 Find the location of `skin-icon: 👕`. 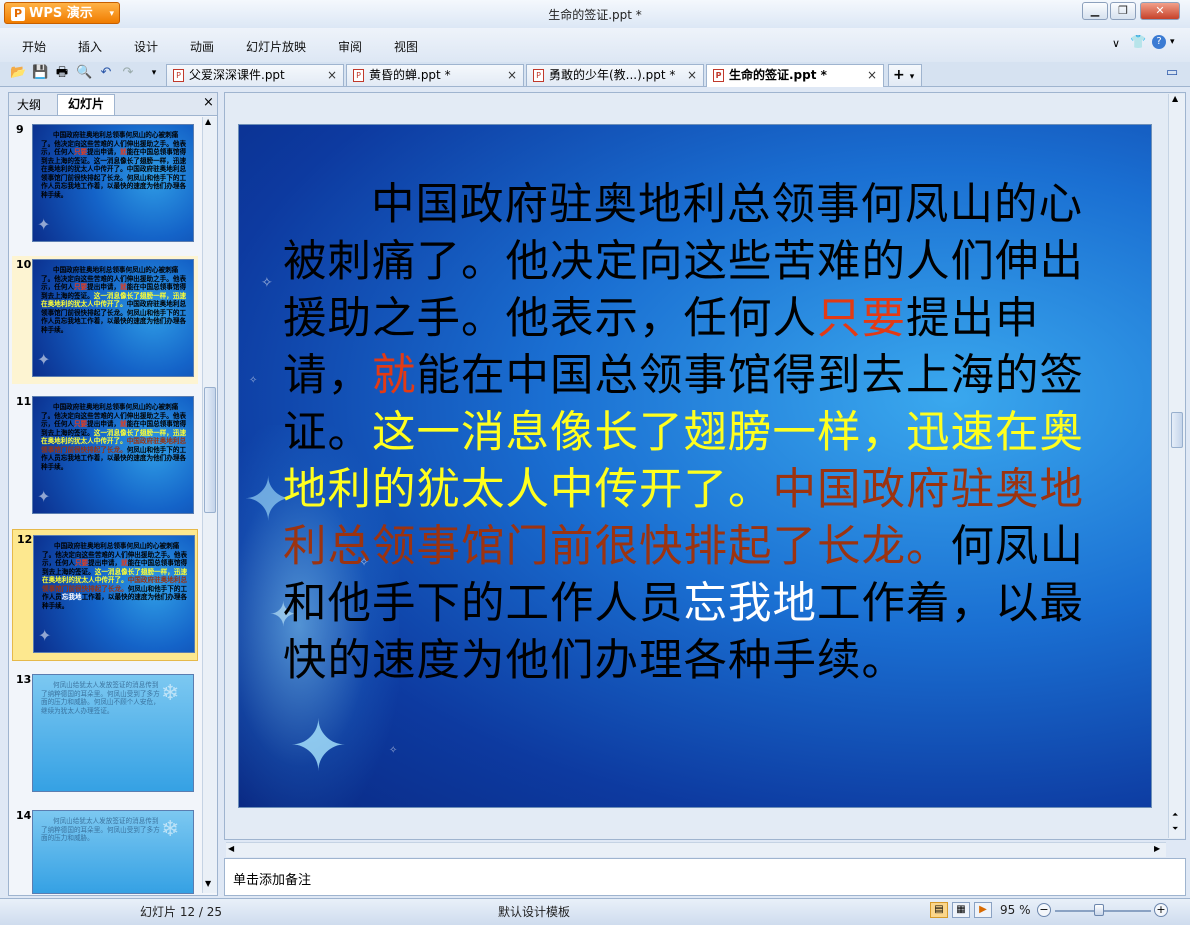

skin-icon: 👕 is located at coordinates (1138, 42).